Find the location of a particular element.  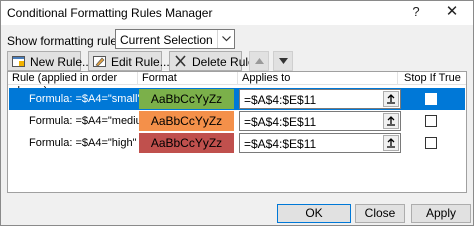

rule-formula: Formula: =$A4="high" is located at coordinates (83, 143).